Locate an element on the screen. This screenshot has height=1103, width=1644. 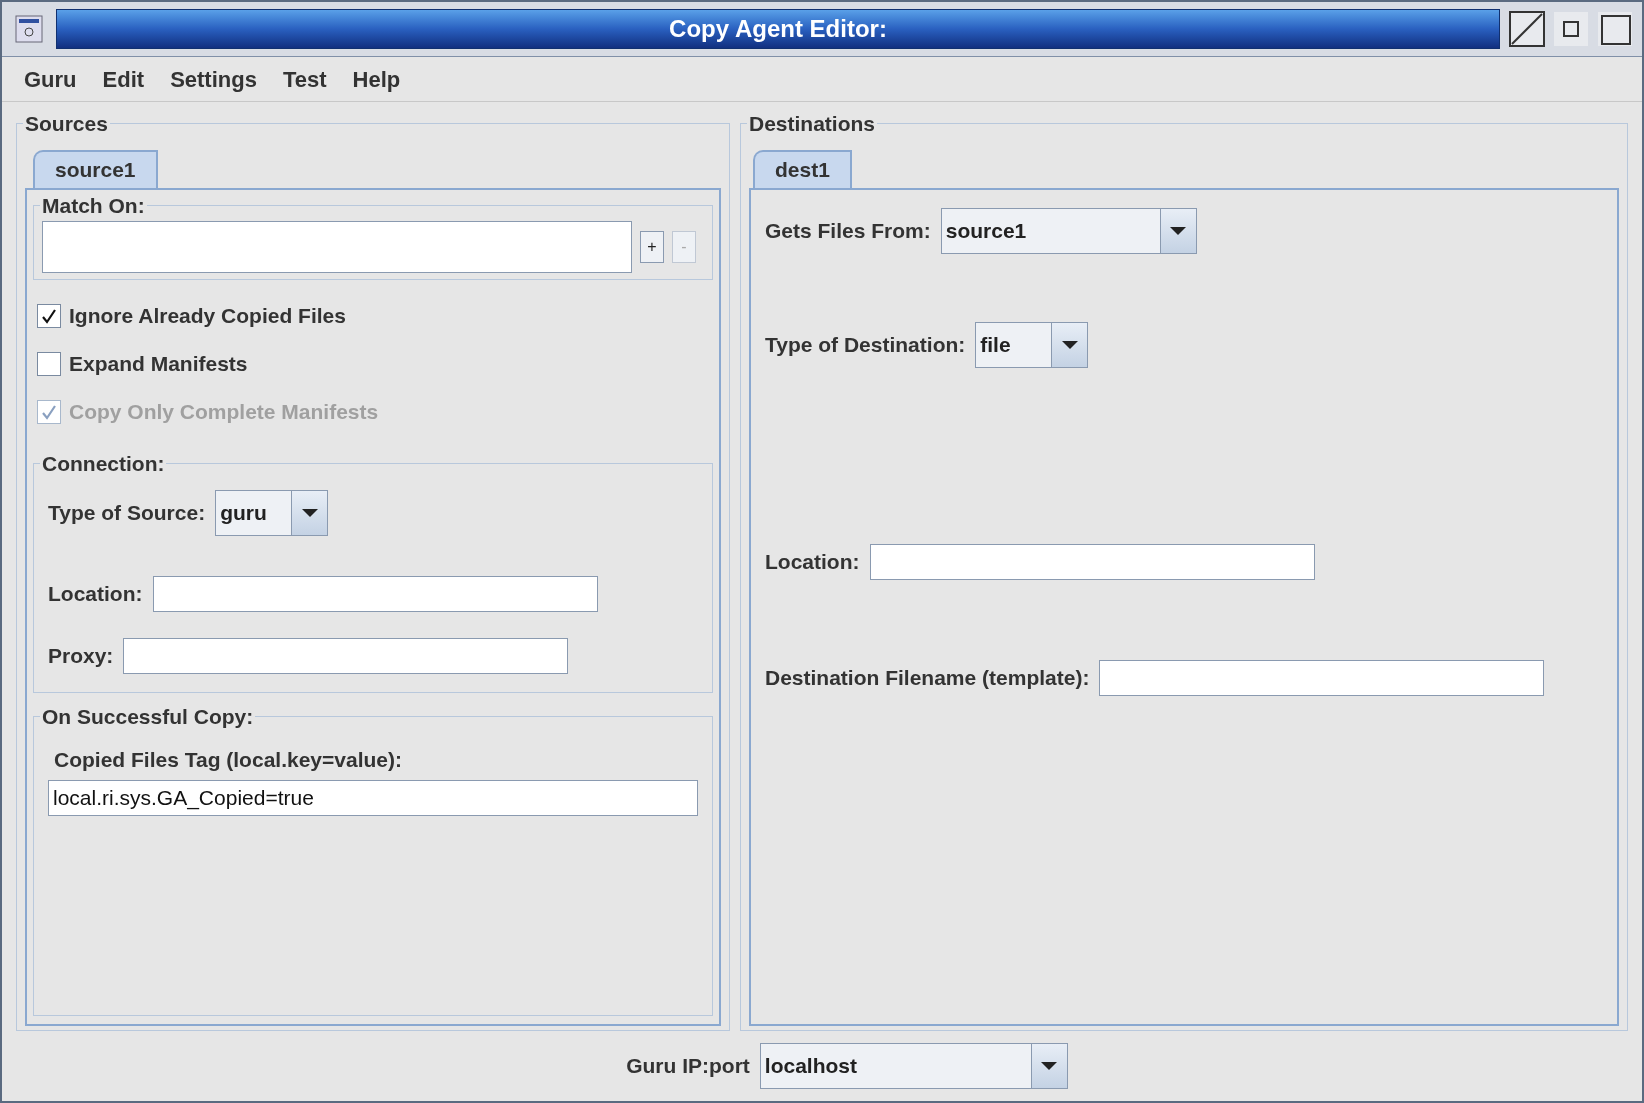
source-dropdown: source1 is located at coordinates (1068, 230).